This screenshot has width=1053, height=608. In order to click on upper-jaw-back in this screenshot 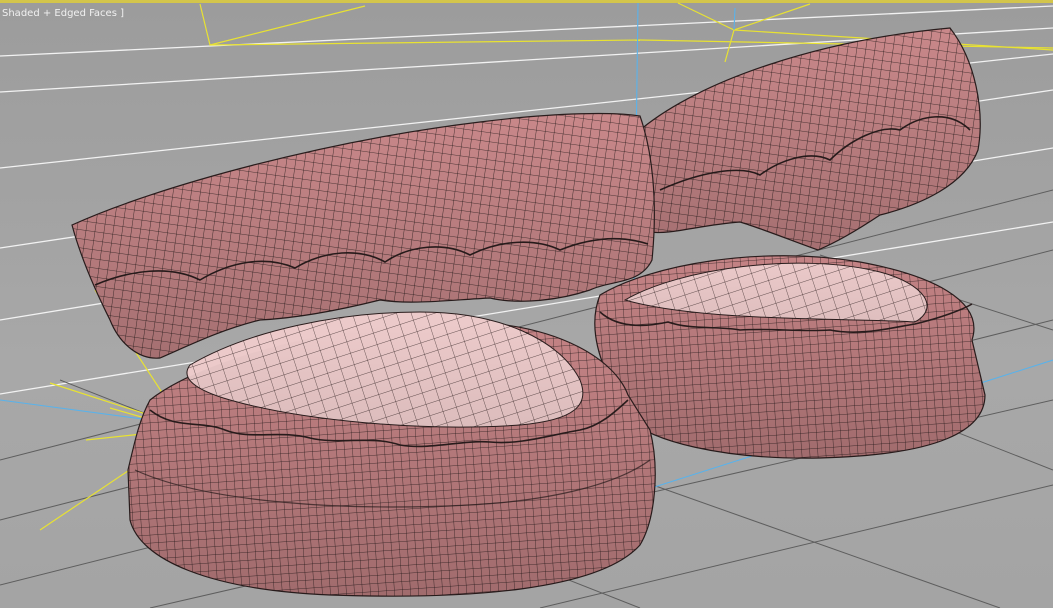, I will do `click(808, 139)`.